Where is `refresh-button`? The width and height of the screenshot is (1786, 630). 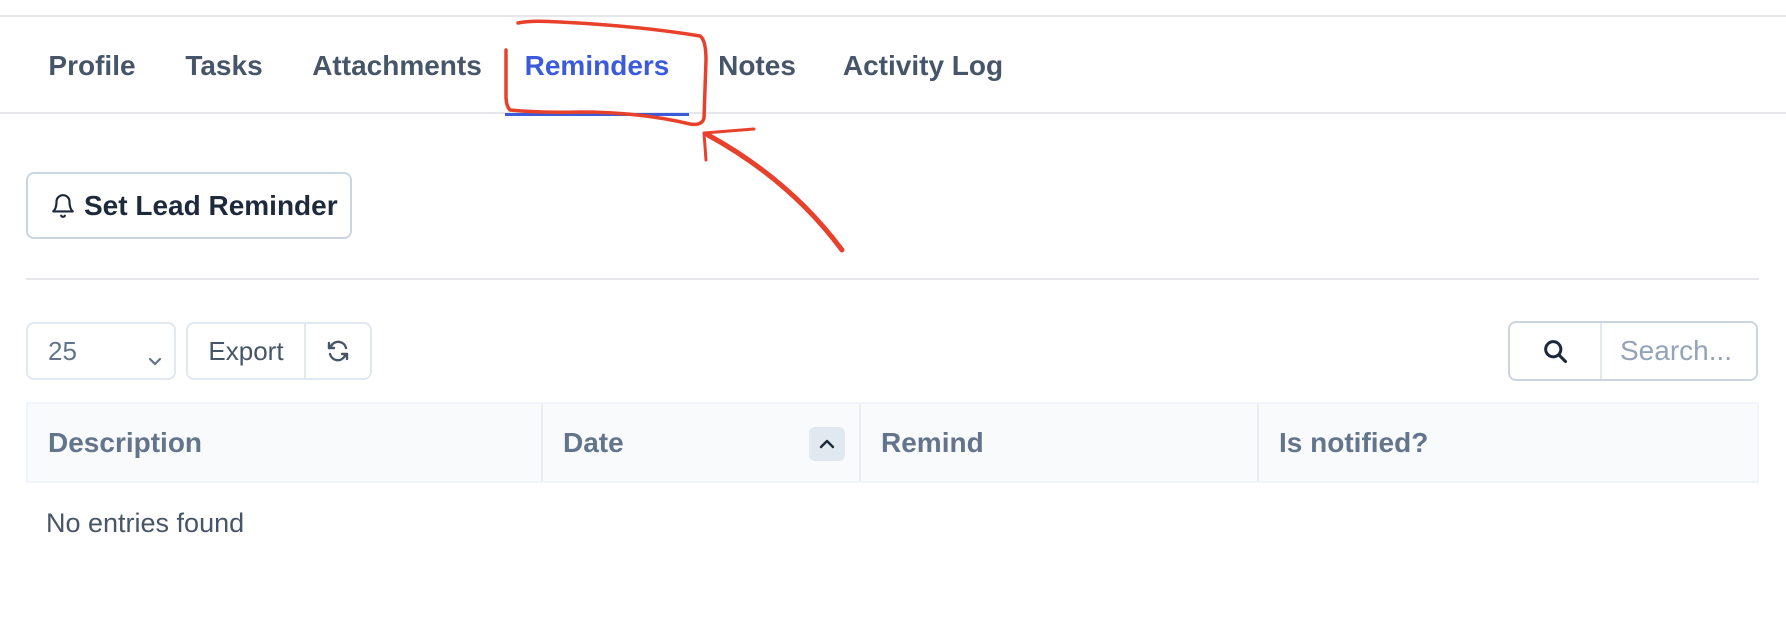 refresh-button is located at coordinates (338, 351).